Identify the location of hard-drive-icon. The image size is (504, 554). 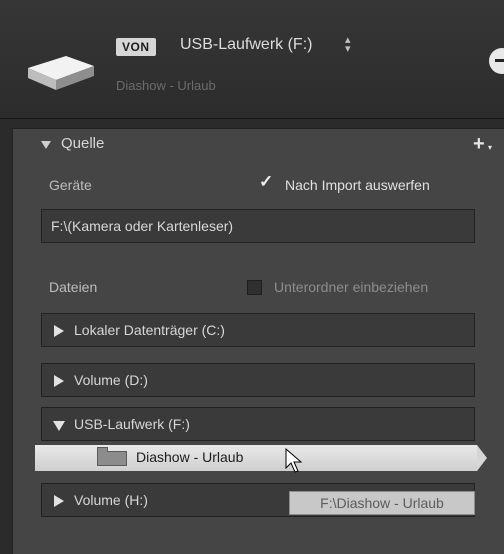
(61, 73).